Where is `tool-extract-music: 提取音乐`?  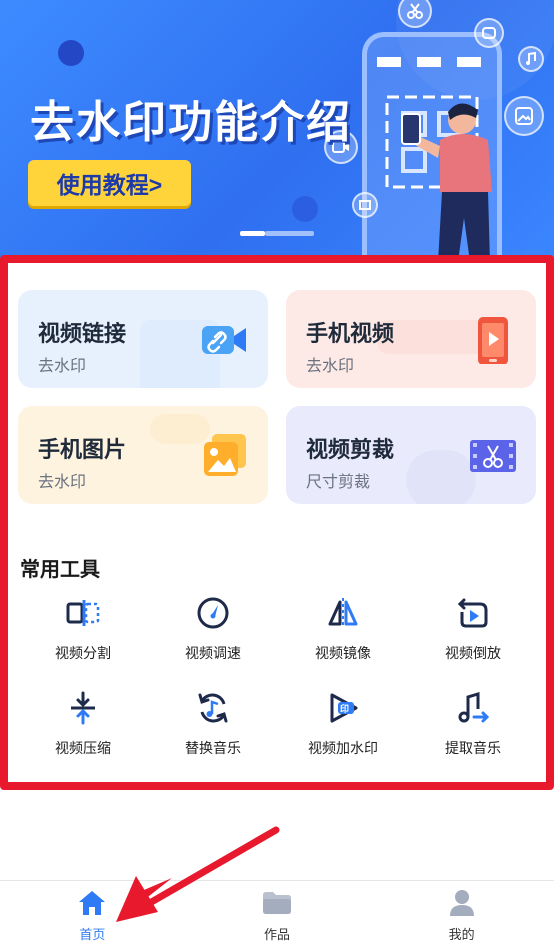
tool-extract-music: 提取音乐 is located at coordinates (473, 728).